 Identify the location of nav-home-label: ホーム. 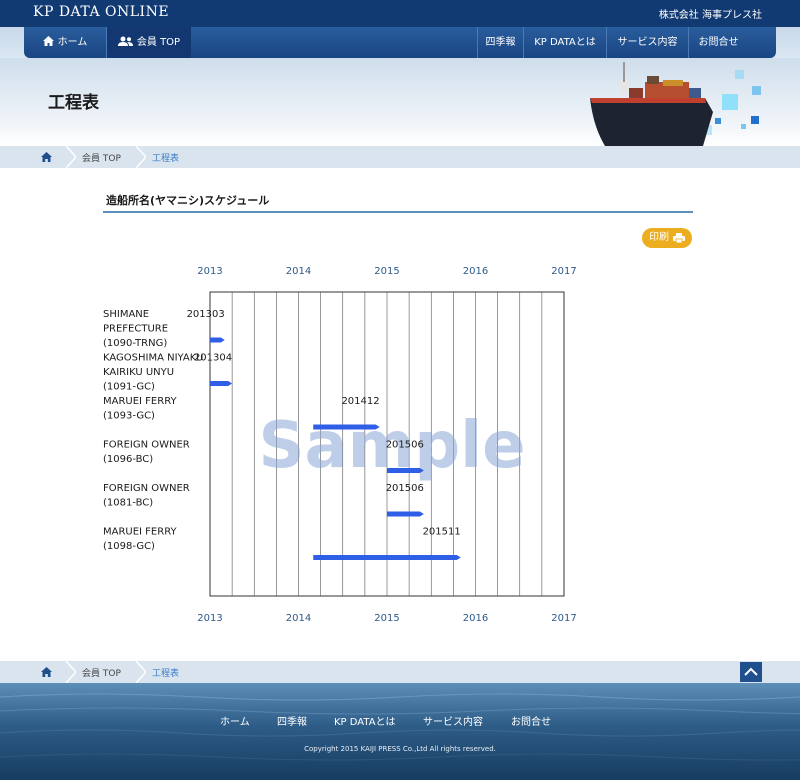
(72, 42).